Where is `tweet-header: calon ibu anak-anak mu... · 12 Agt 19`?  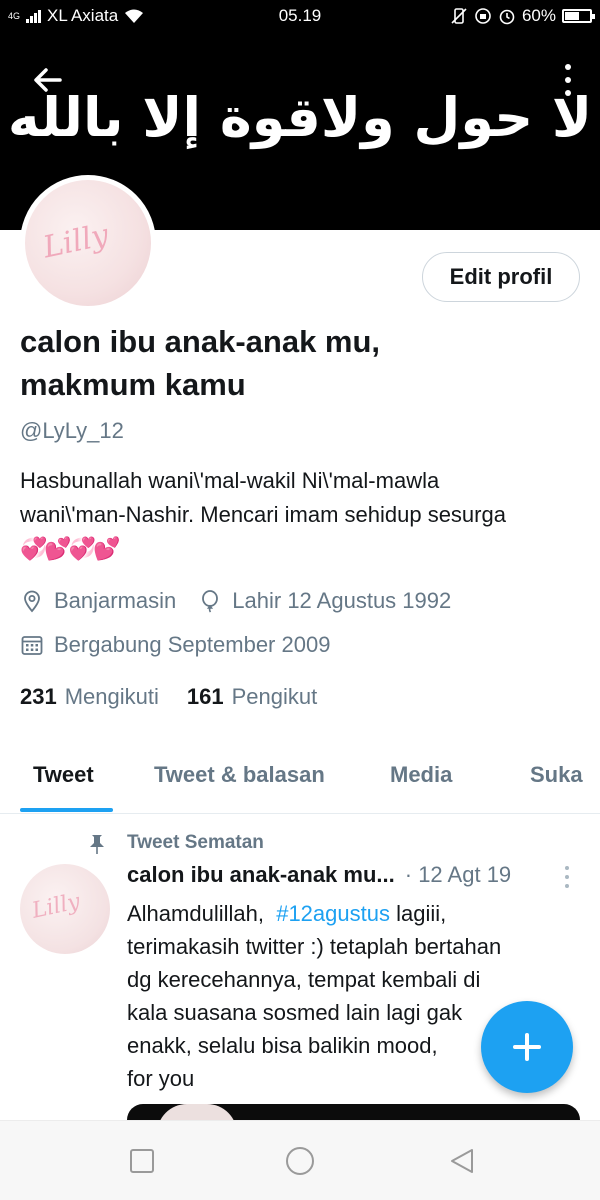
tweet-header: calon ibu anak-anak mu... · 12 Agt 19 is located at coordinates (332, 875).